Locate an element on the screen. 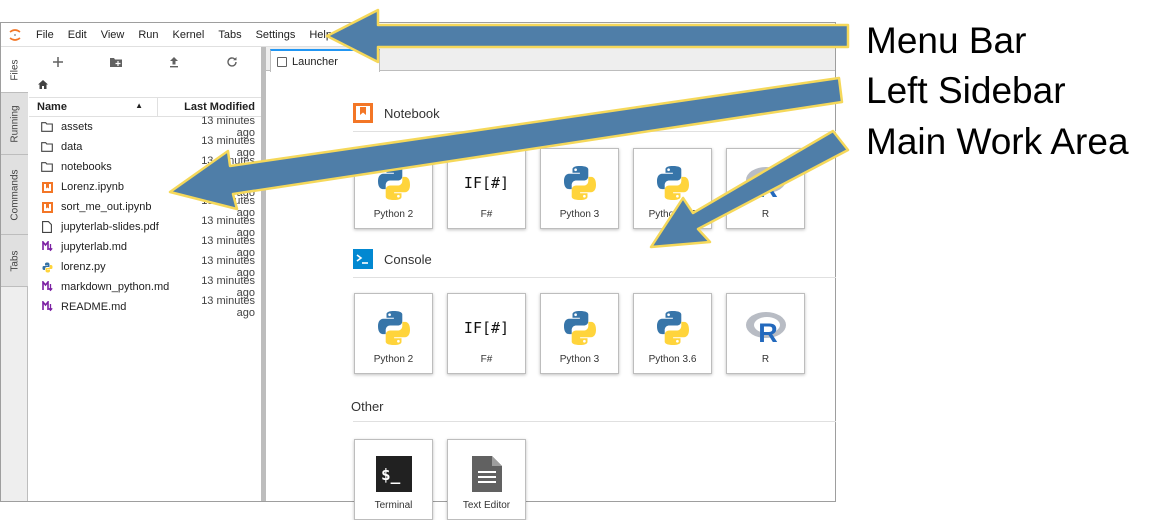  launcher-card-notebook-python-3-6: Python 3.6 is located at coordinates (672, 188).